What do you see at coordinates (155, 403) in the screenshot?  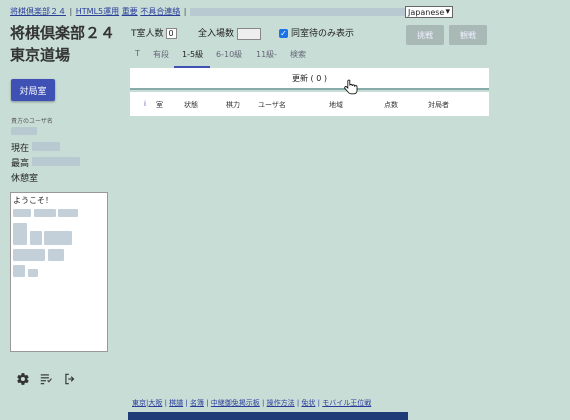 I see `footer-link-osaka: 大阪` at bounding box center [155, 403].